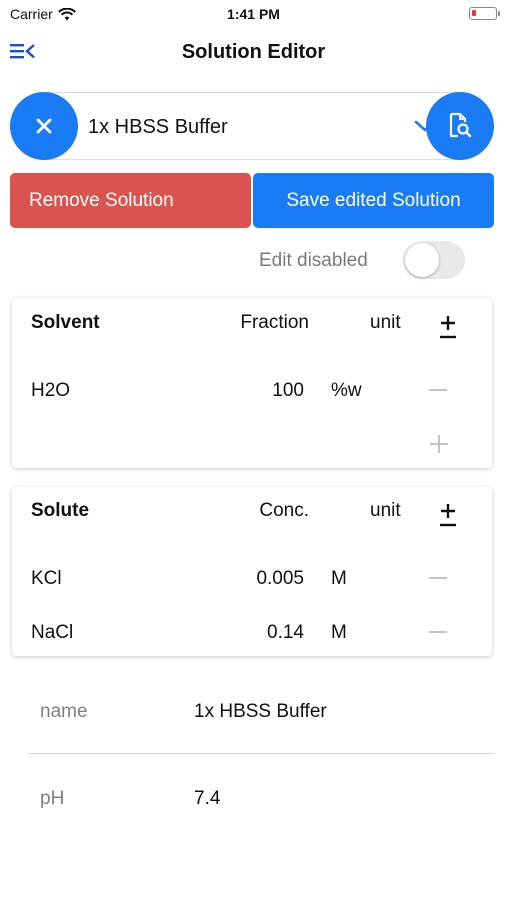 The height and width of the screenshot is (900, 507). I want to click on status-time: 1:41 PM, so click(253, 14).